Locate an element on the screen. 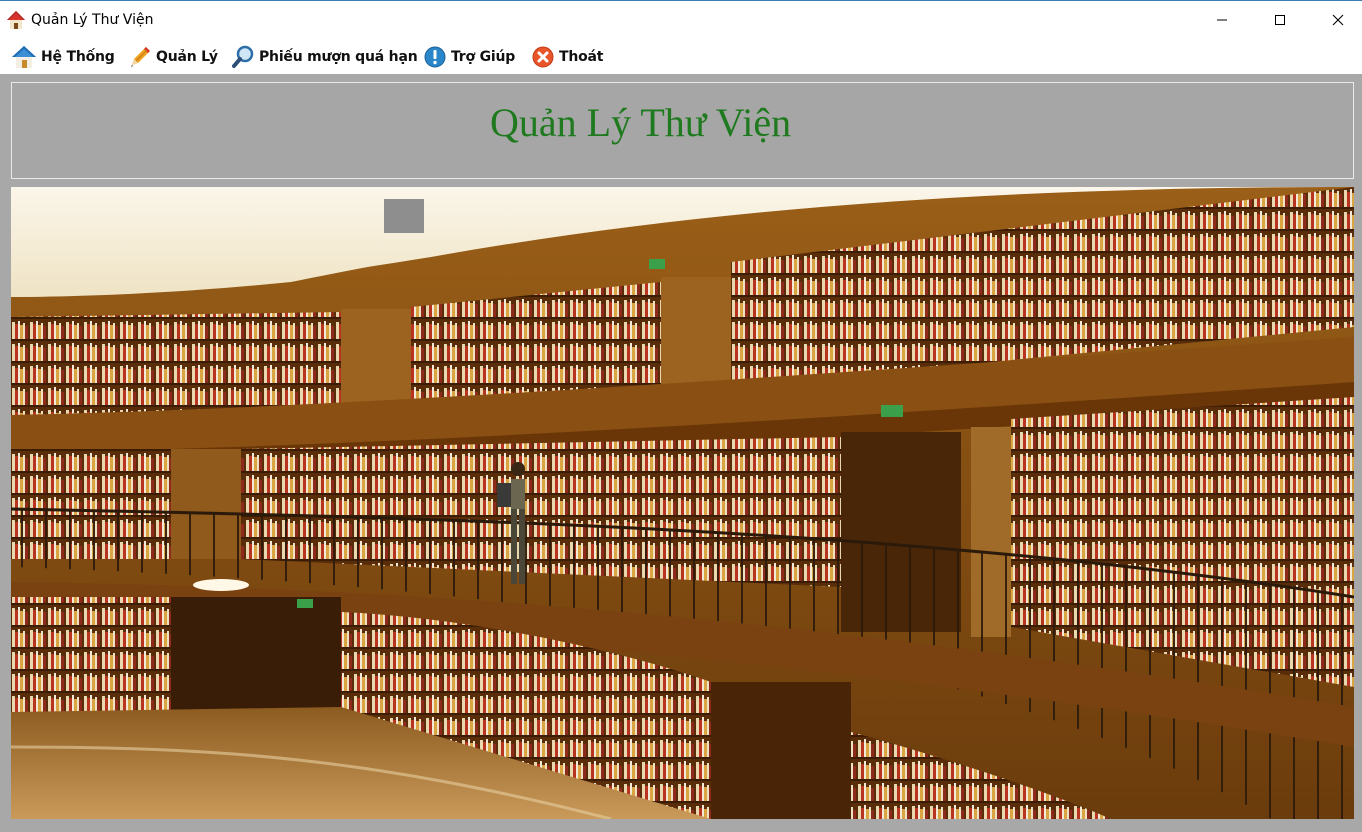 The image size is (1362, 832). exit-icon is located at coordinates (543, 57).